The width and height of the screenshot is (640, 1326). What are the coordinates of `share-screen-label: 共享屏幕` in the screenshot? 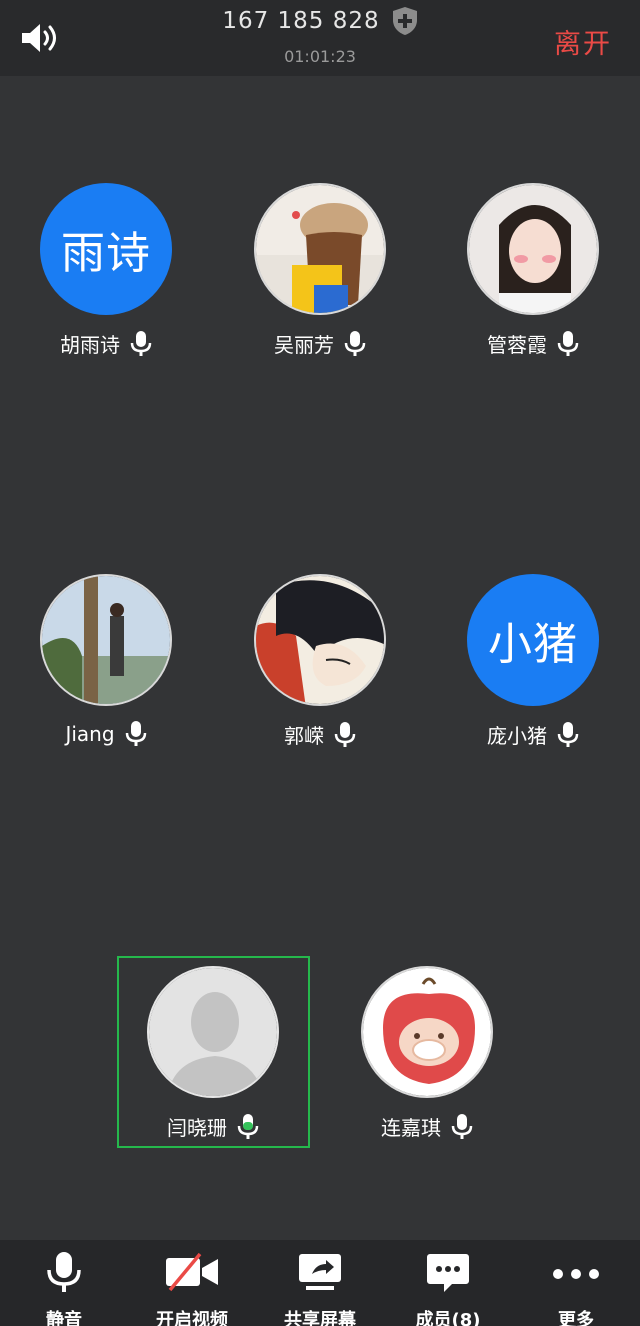 It's located at (320, 1318).